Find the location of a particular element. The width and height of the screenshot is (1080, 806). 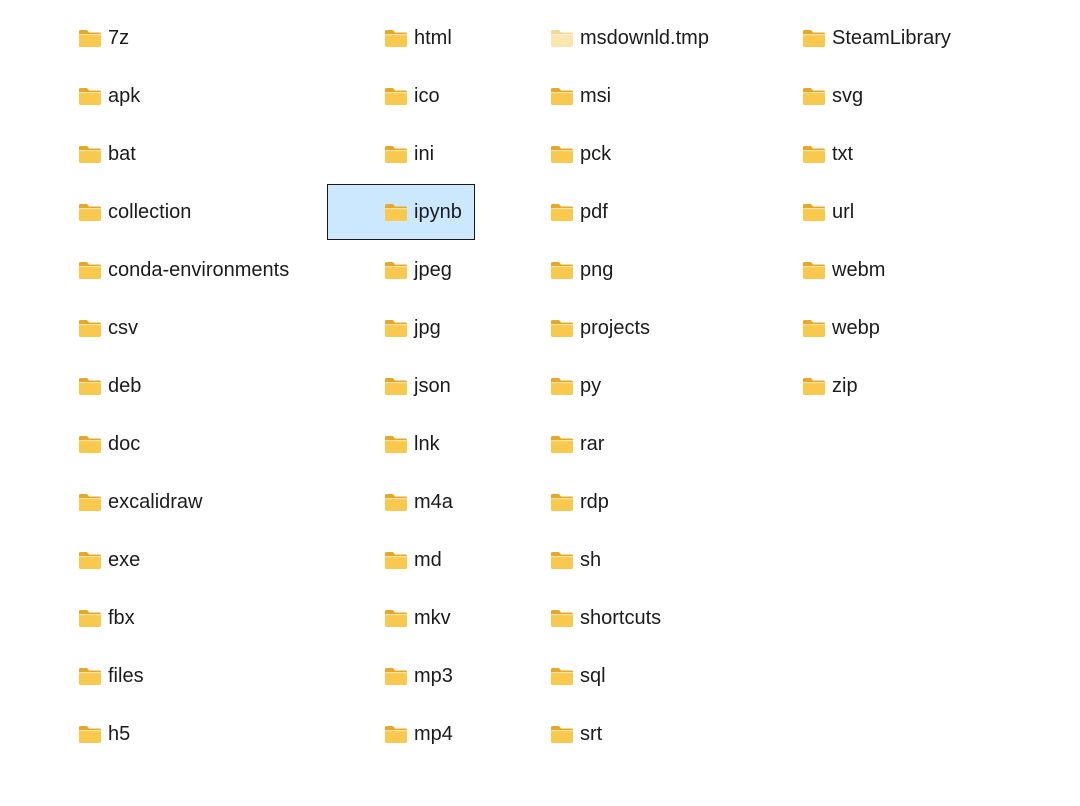

folder-item: zip is located at coordinates (830, 386).